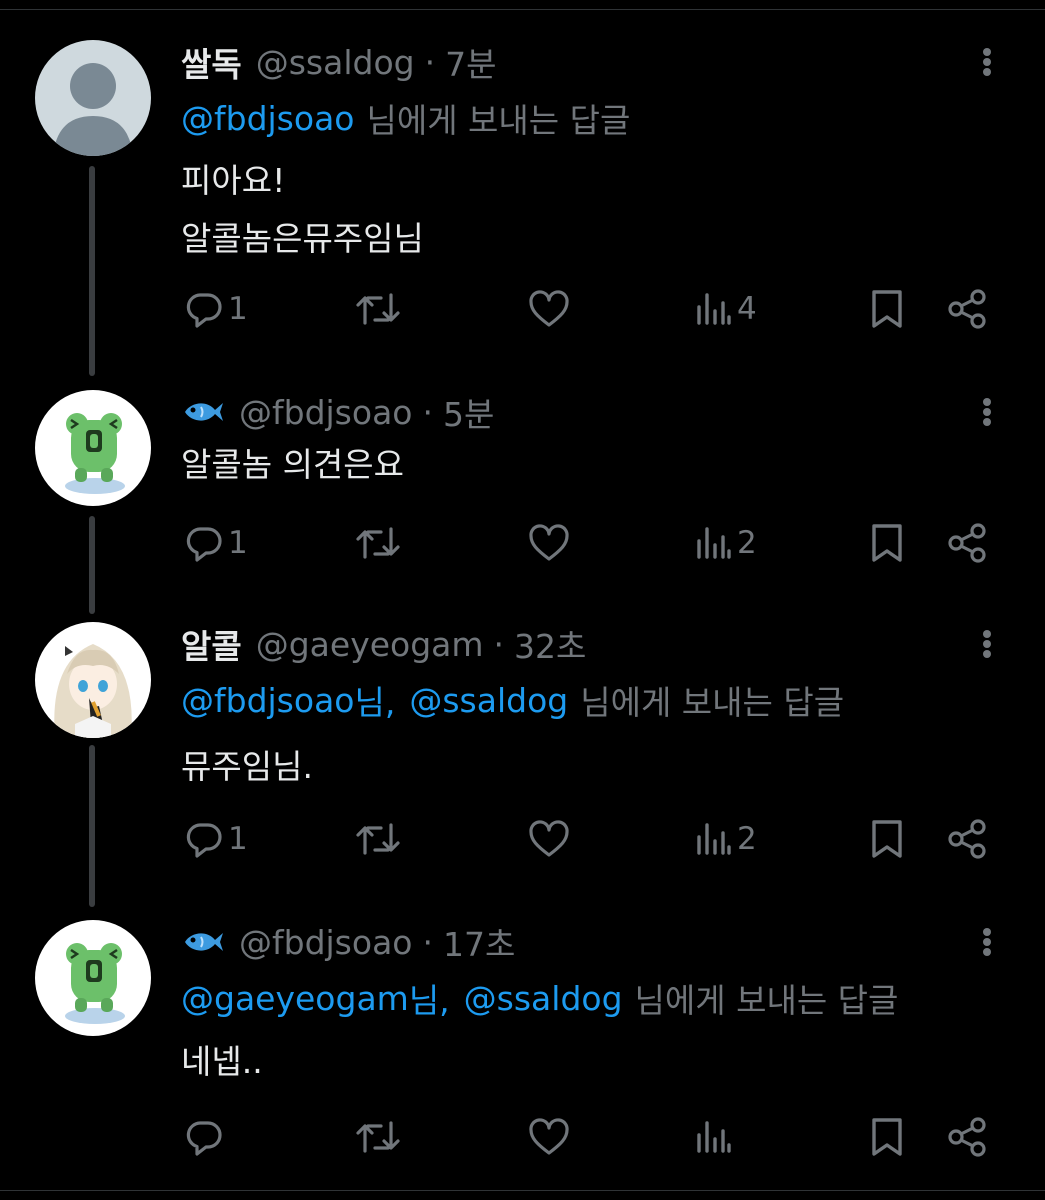 Image resolution: width=1045 pixels, height=1200 pixels. Describe the element at coordinates (522, 309) in the screenshot. I see `action-bar: 1 4` at that location.